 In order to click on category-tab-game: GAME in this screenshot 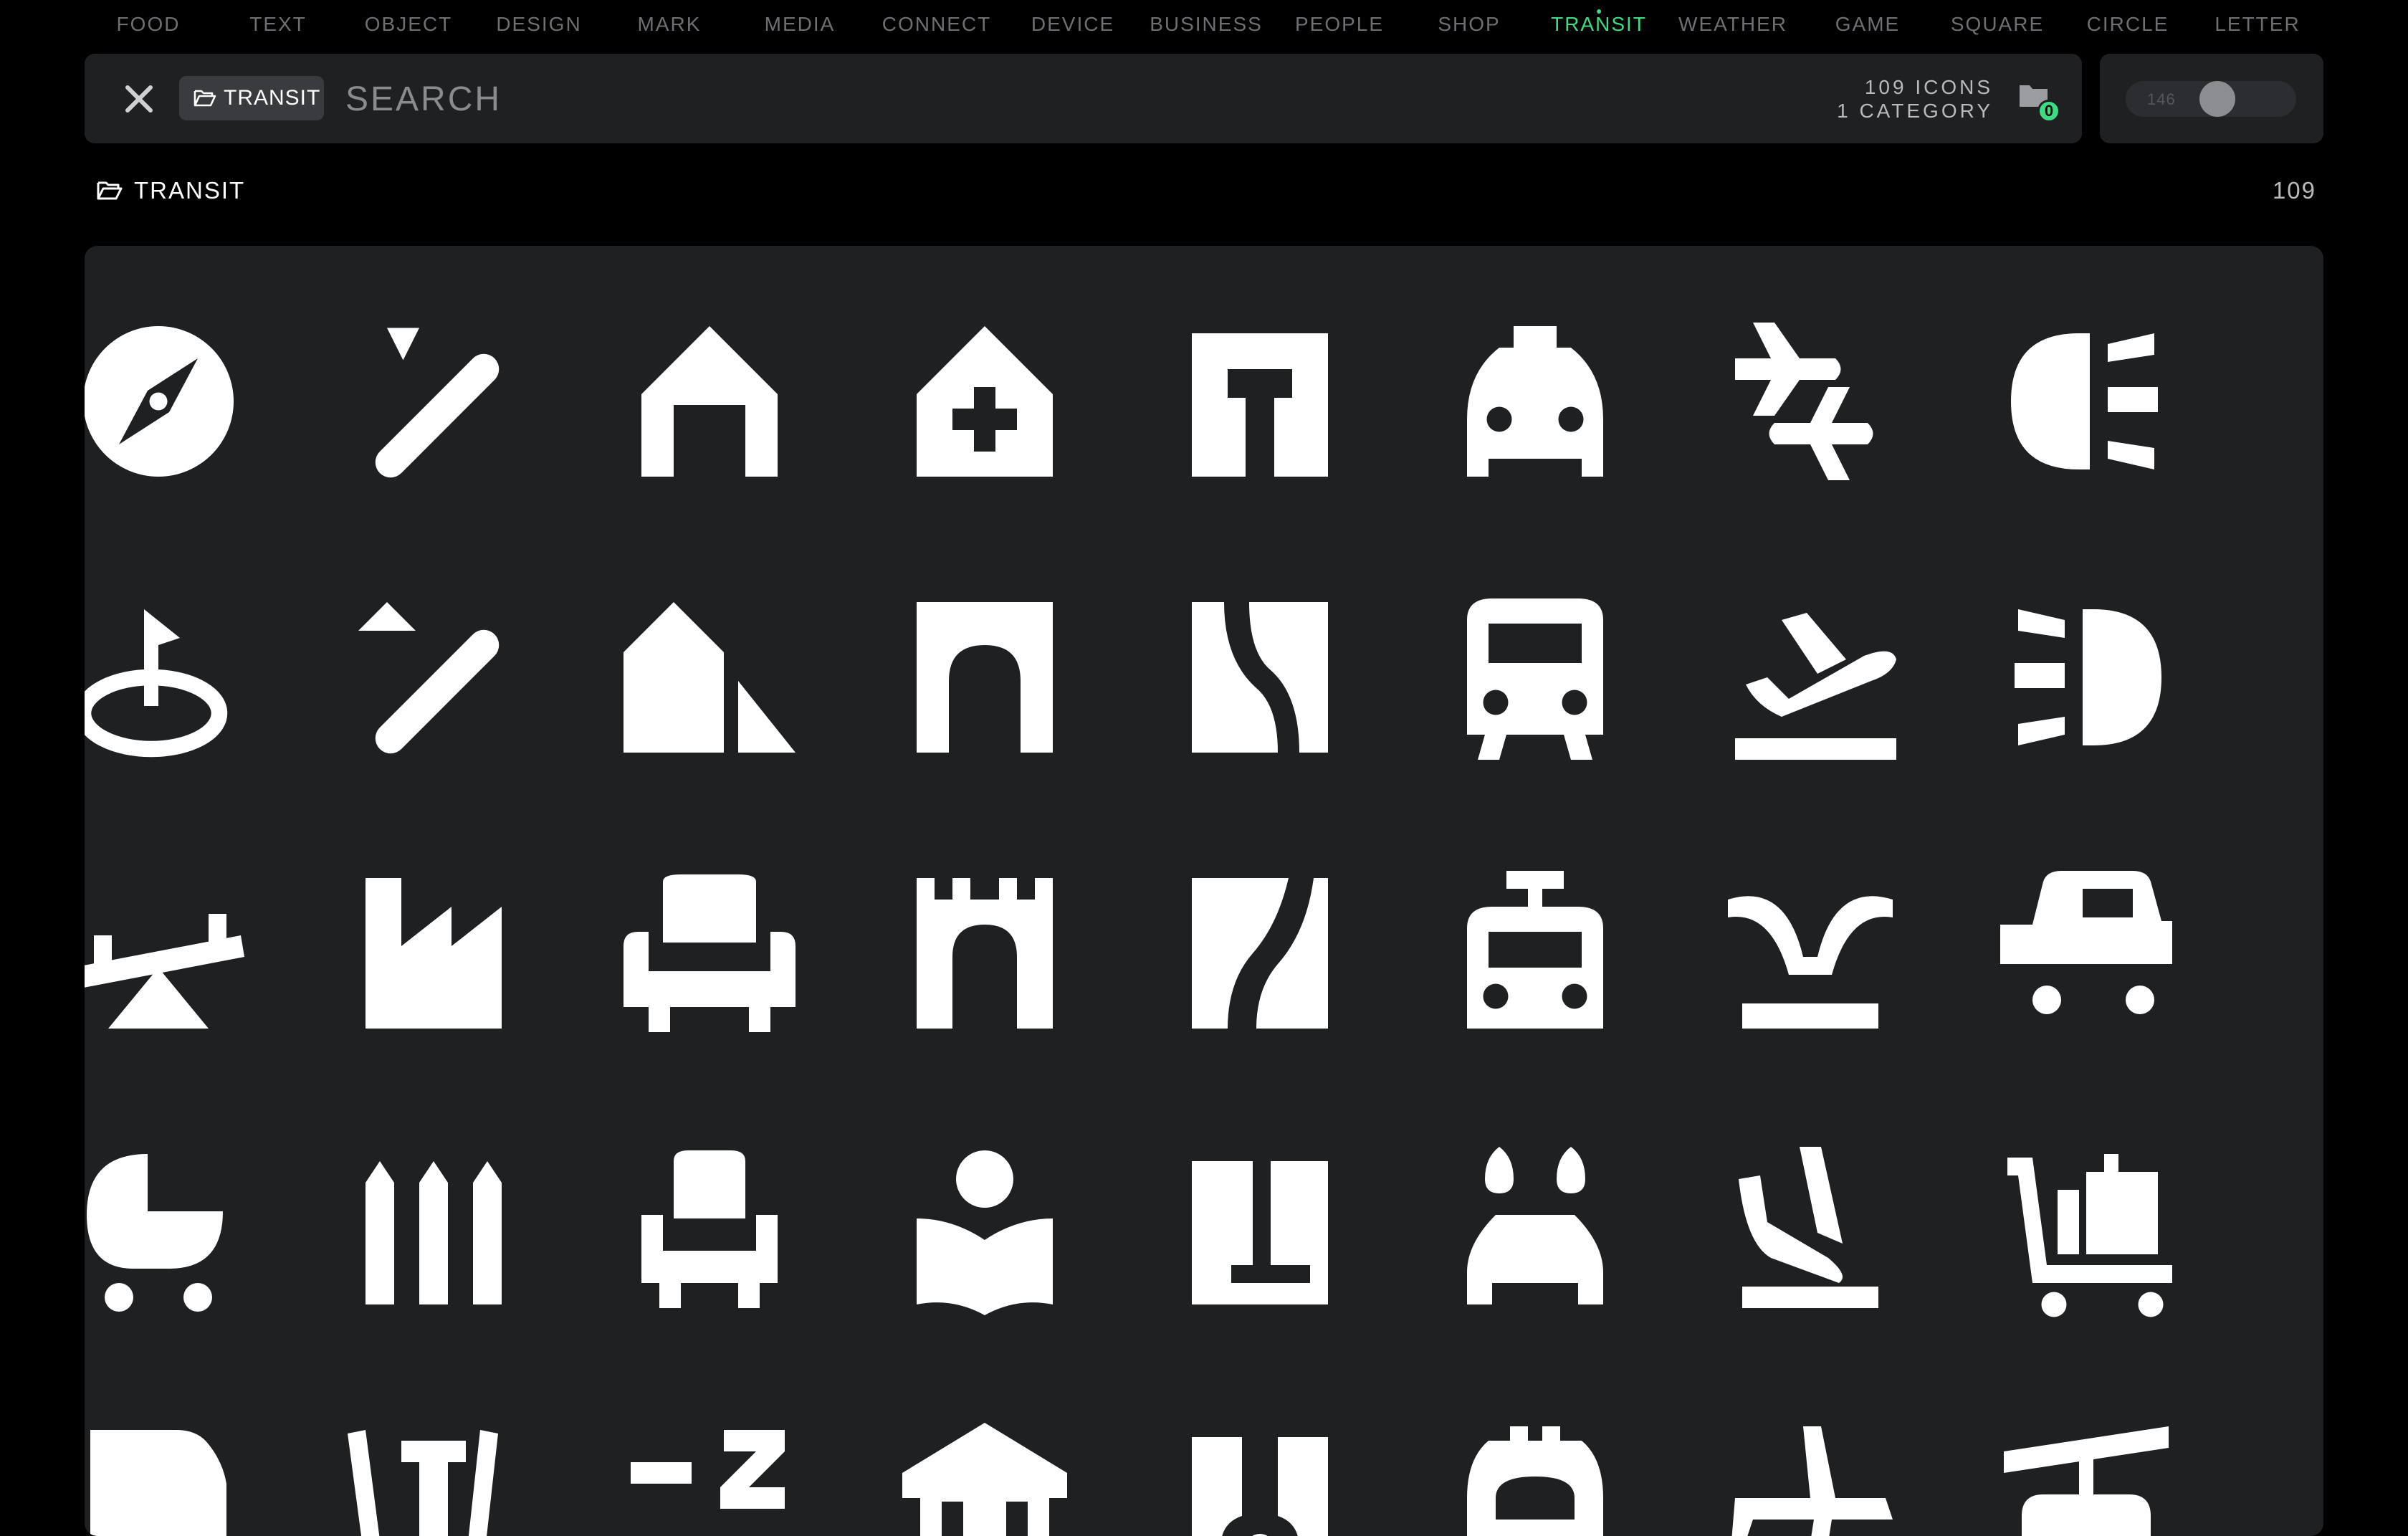, I will do `click(1867, 25)`.